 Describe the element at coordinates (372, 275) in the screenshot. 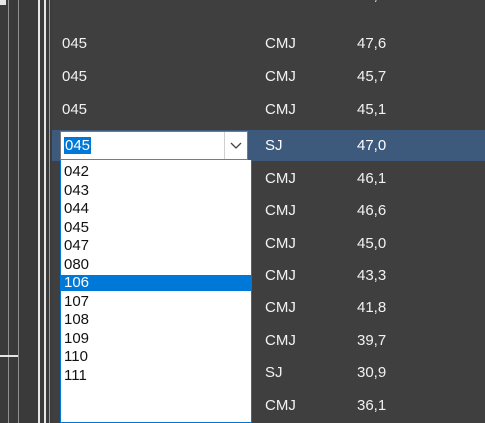

I see `cell-value: 43,3` at that location.